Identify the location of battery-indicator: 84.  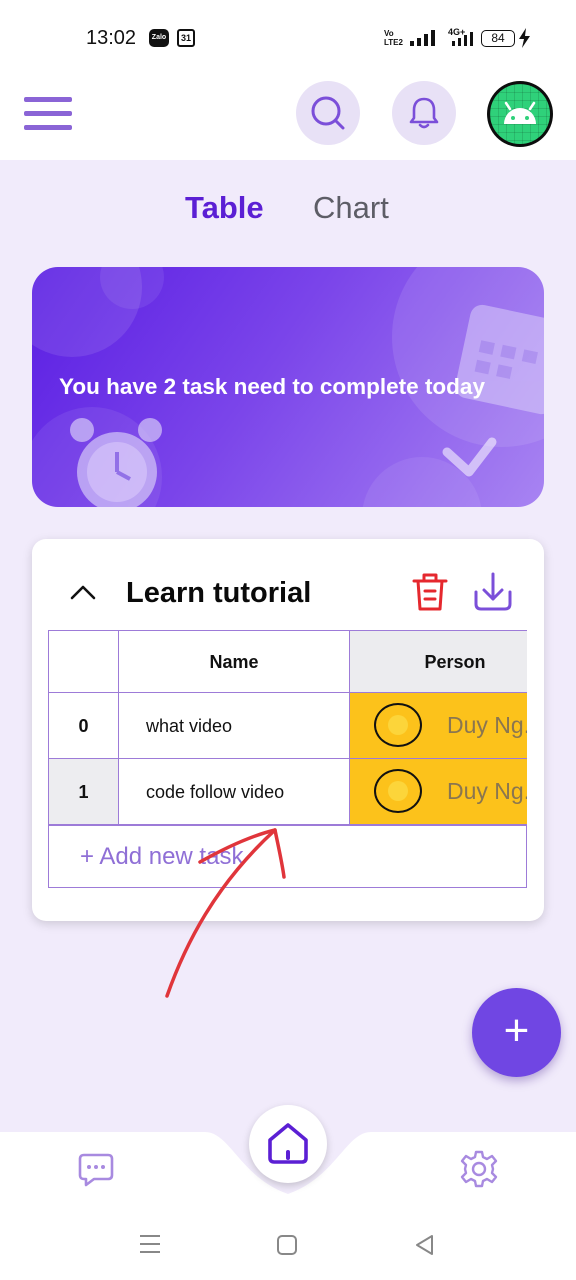
(498, 38).